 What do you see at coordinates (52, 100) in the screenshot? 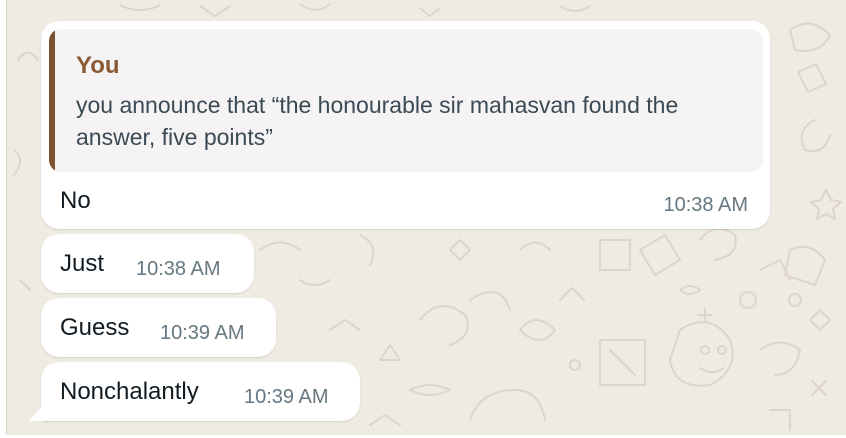
I see `quote-accent-bar` at bounding box center [52, 100].